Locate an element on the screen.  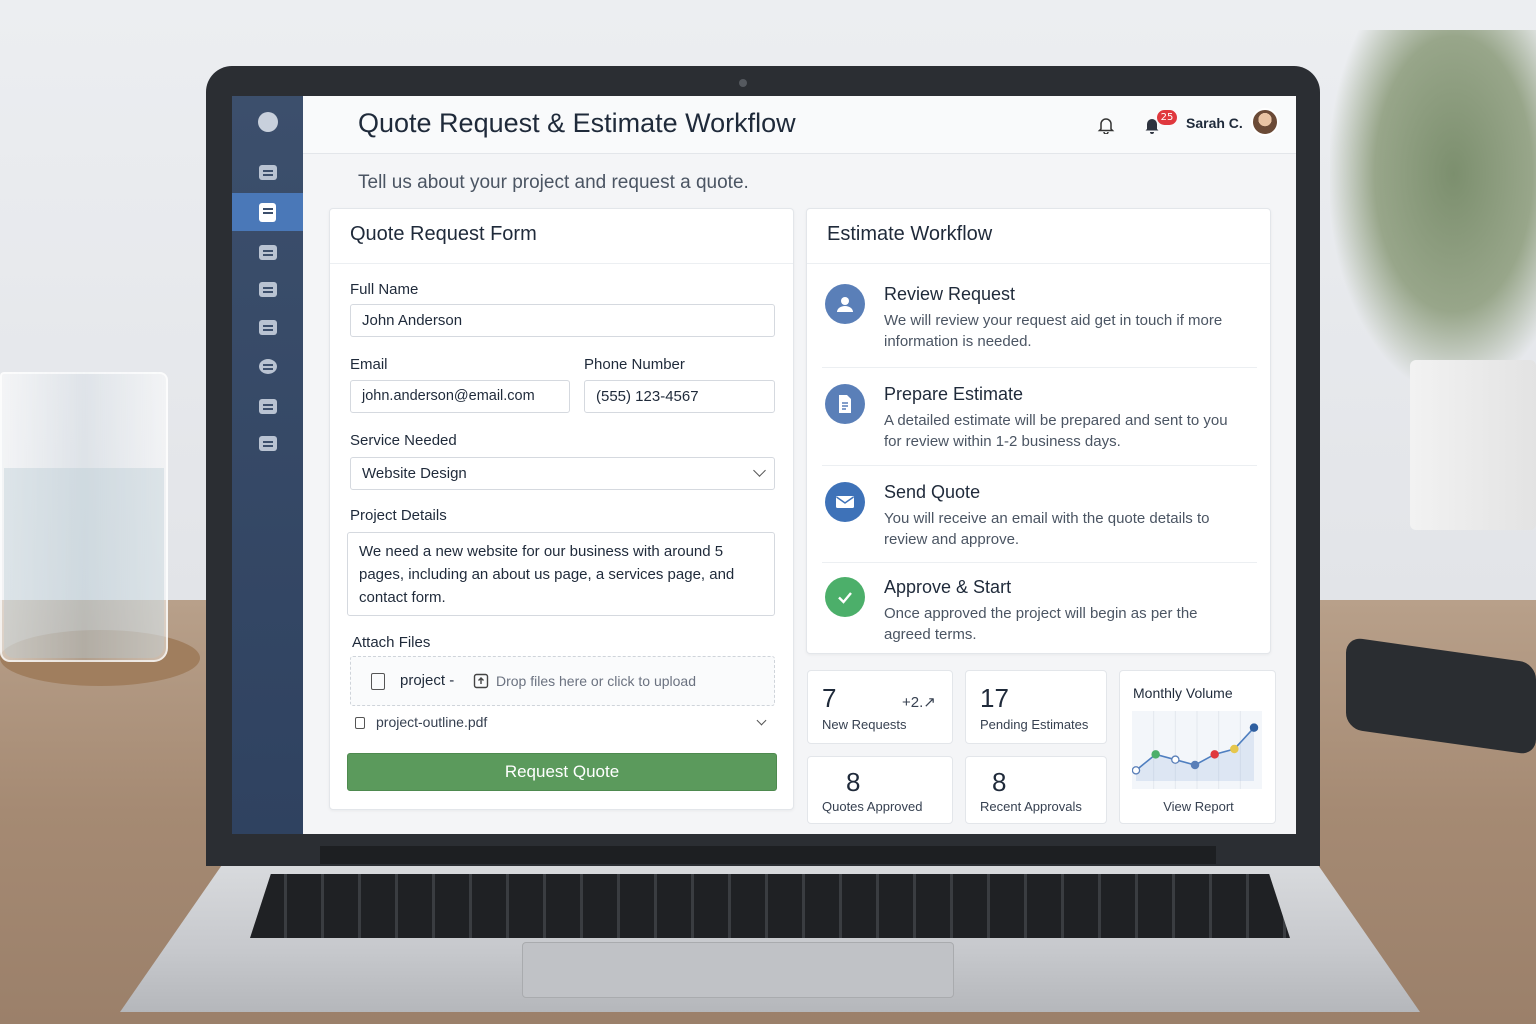
workflow-title: Estimate Workflow is located at coordinates (910, 234).